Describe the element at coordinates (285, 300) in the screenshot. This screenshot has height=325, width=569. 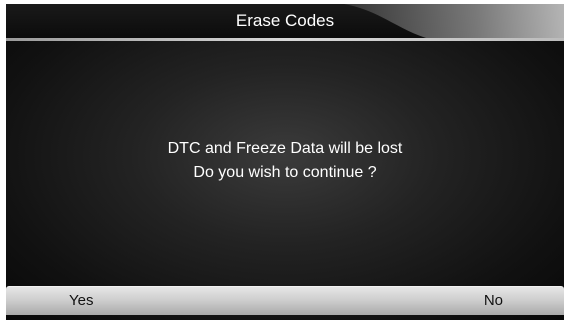
I see `button-bar: Yes No` at that location.